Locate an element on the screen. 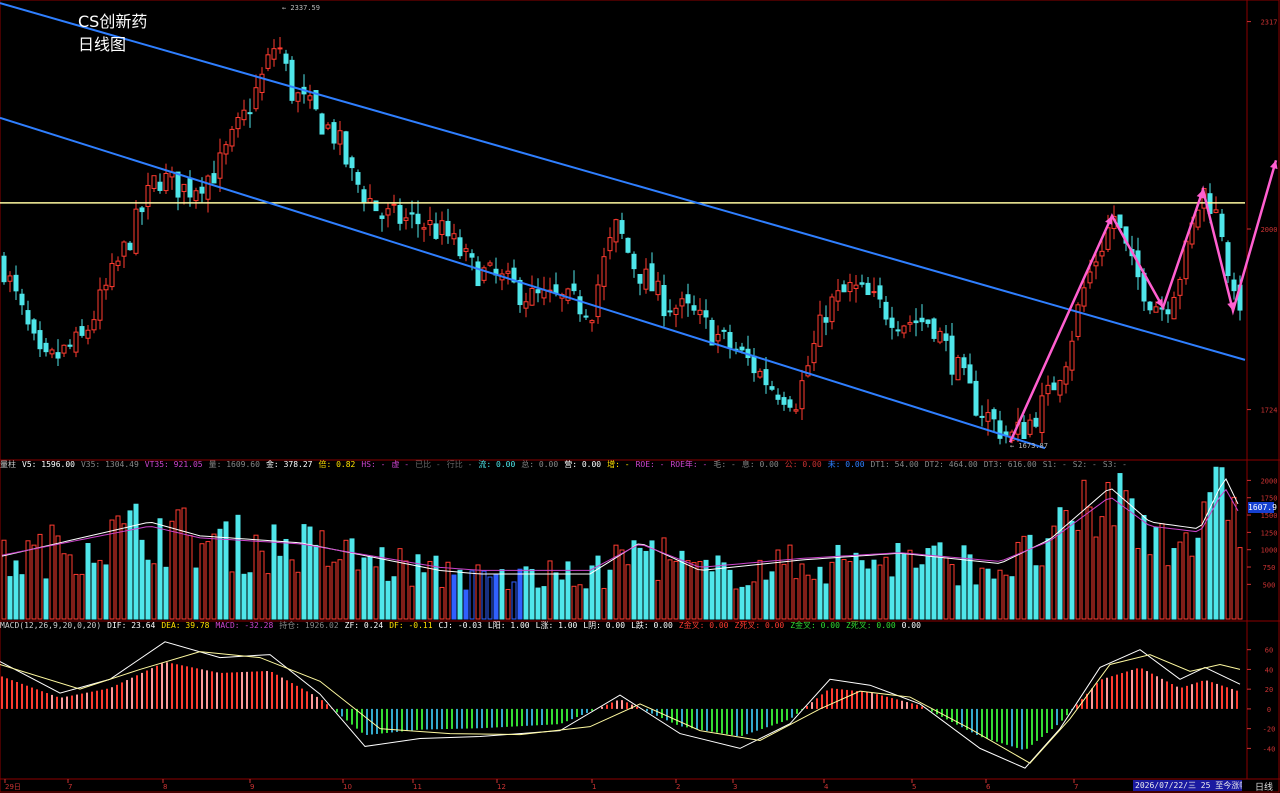 The image size is (1280, 793). period-label: 日线 is located at coordinates (1264, 786).